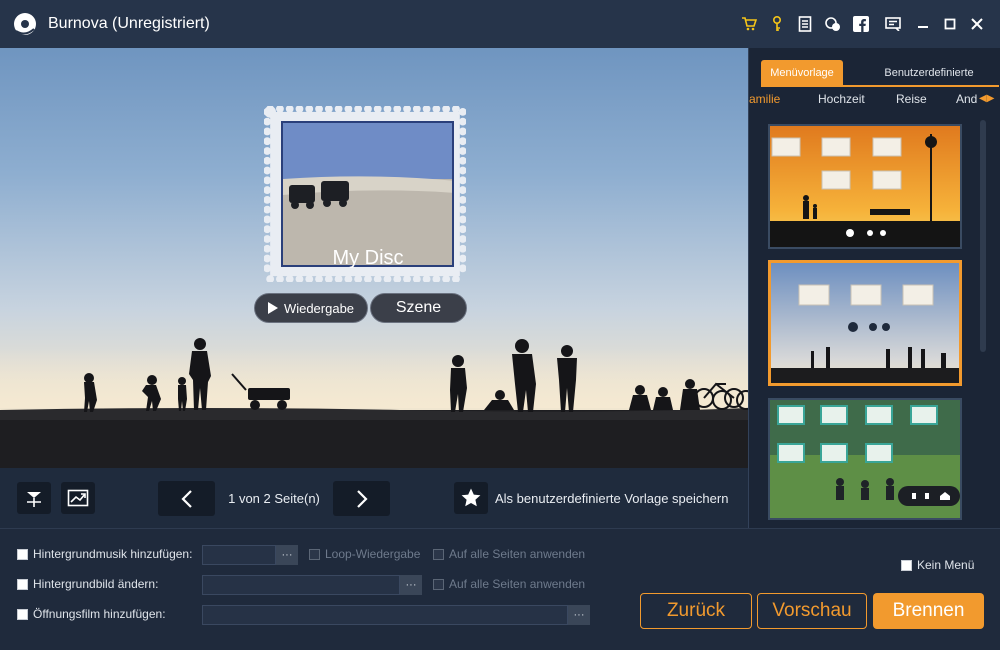 The height and width of the screenshot is (650, 1000). Describe the element at coordinates (367, 194) in the screenshot. I see `disc-menu-thumbnail` at that location.